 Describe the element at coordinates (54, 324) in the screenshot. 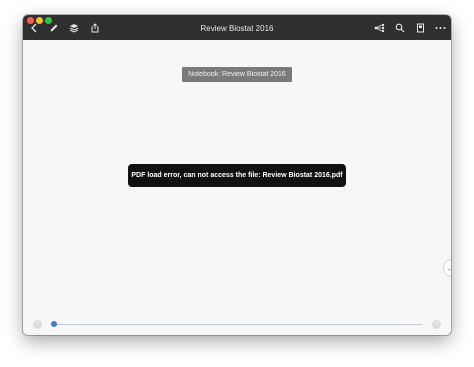

I see `scrubber-thumb` at that location.